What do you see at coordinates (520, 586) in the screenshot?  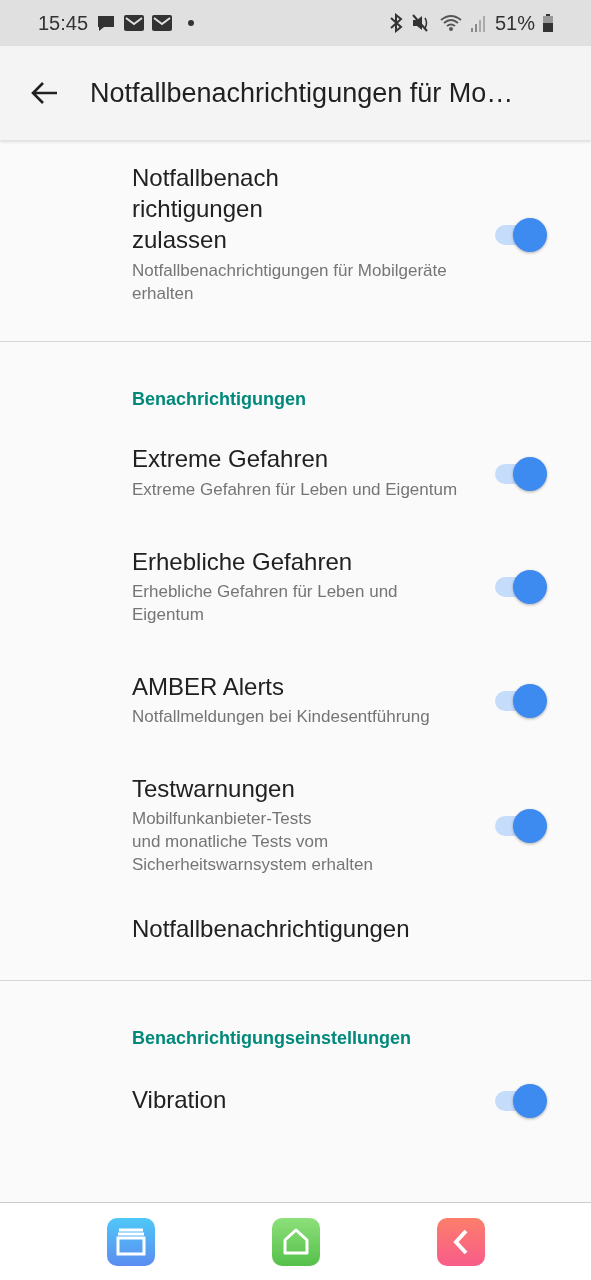 I see `toggle-switch` at bounding box center [520, 586].